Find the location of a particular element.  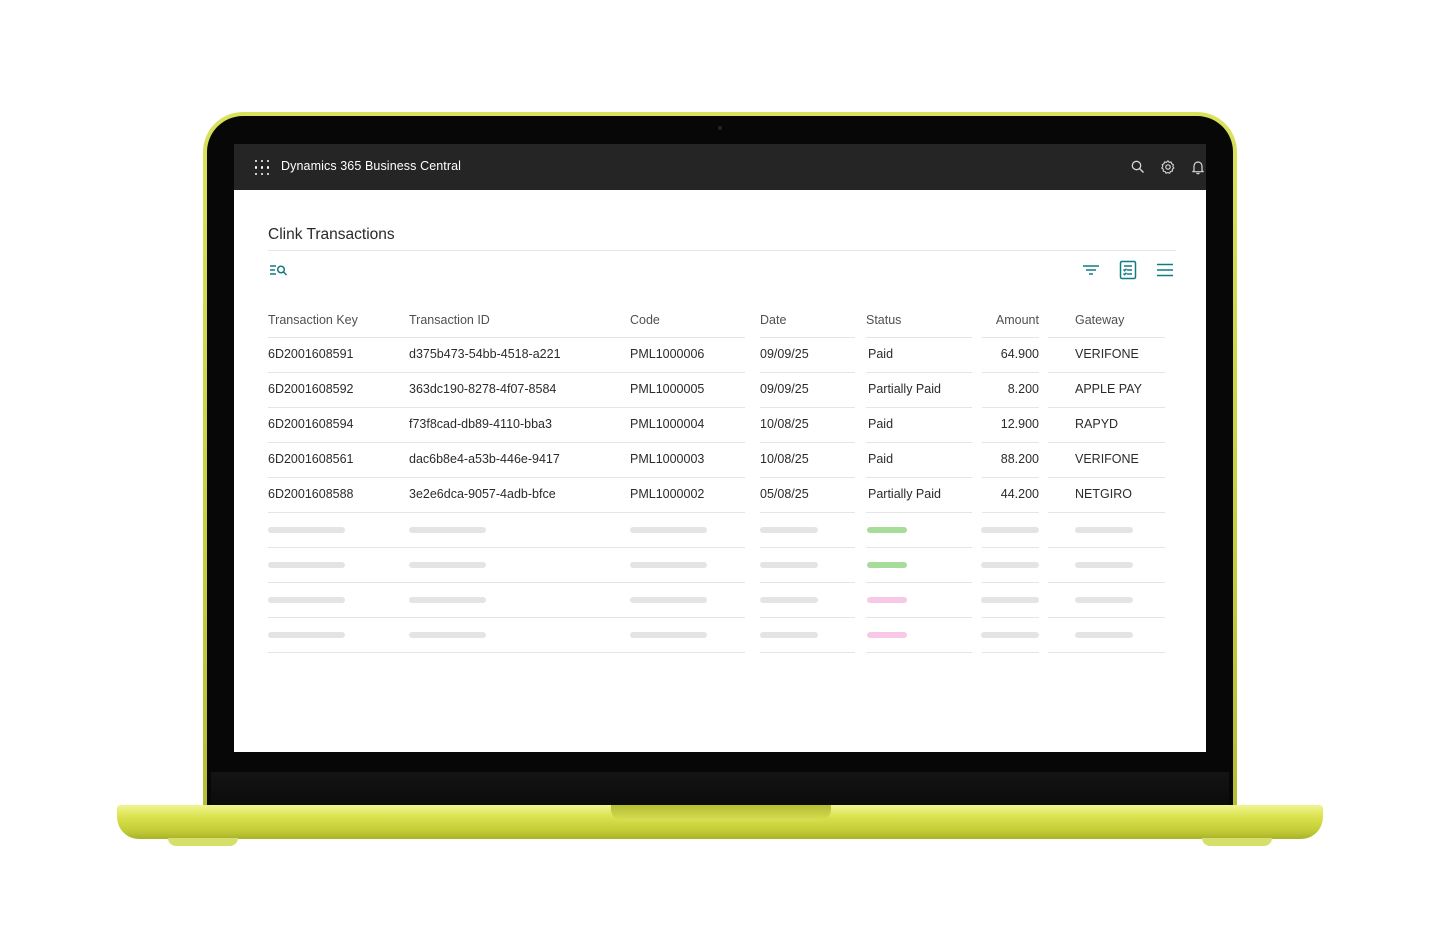

app-title: Dynamics 365 Business Central is located at coordinates (371, 166).